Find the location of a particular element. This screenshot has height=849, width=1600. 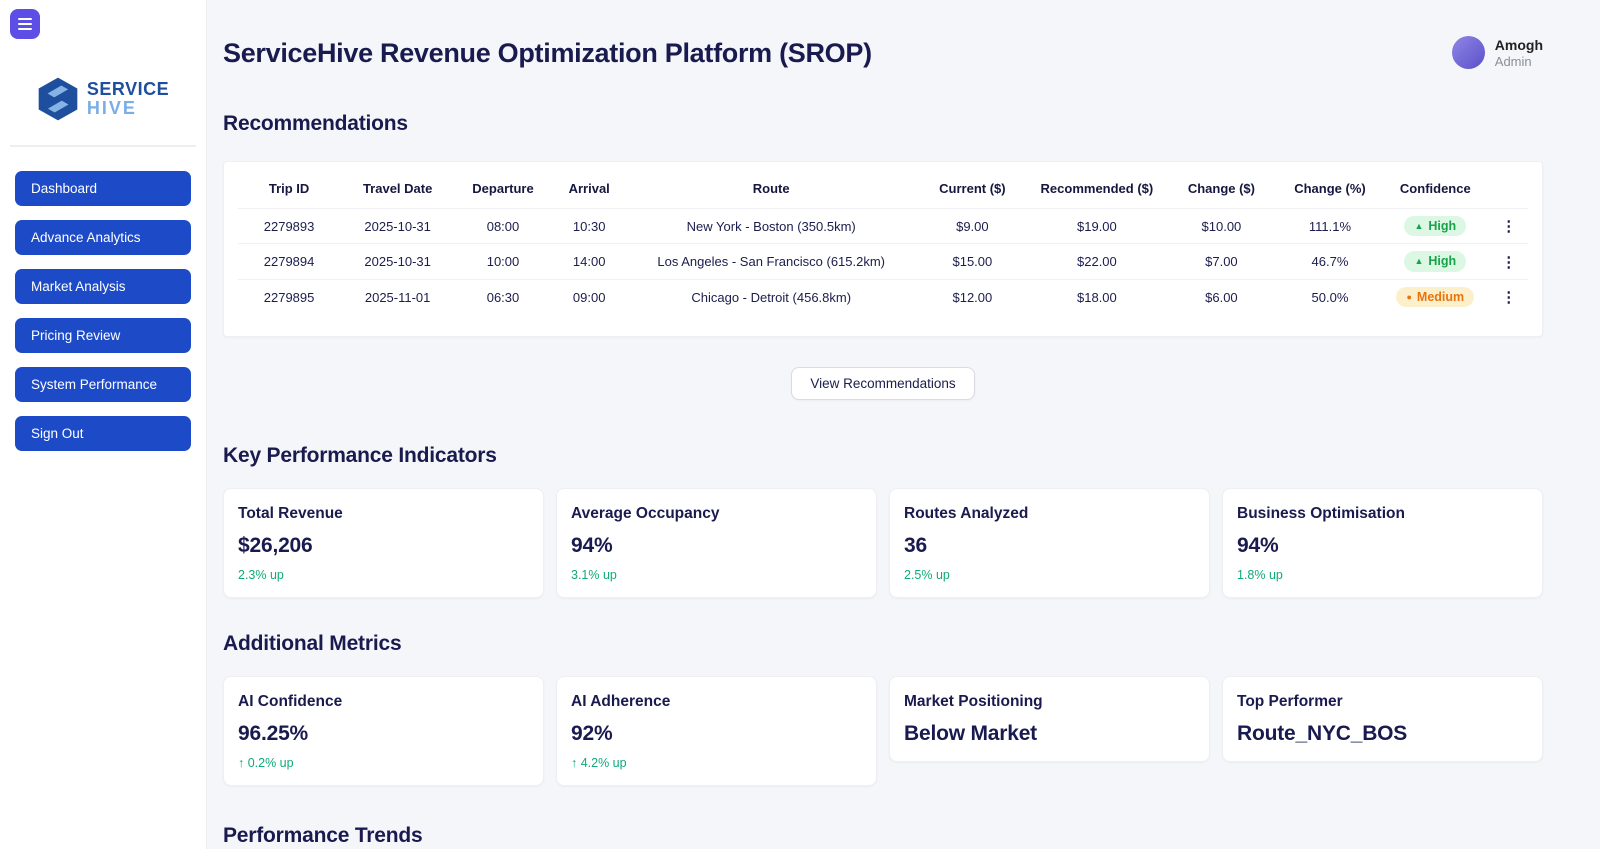

card-title: AI Confidence is located at coordinates (290, 702).